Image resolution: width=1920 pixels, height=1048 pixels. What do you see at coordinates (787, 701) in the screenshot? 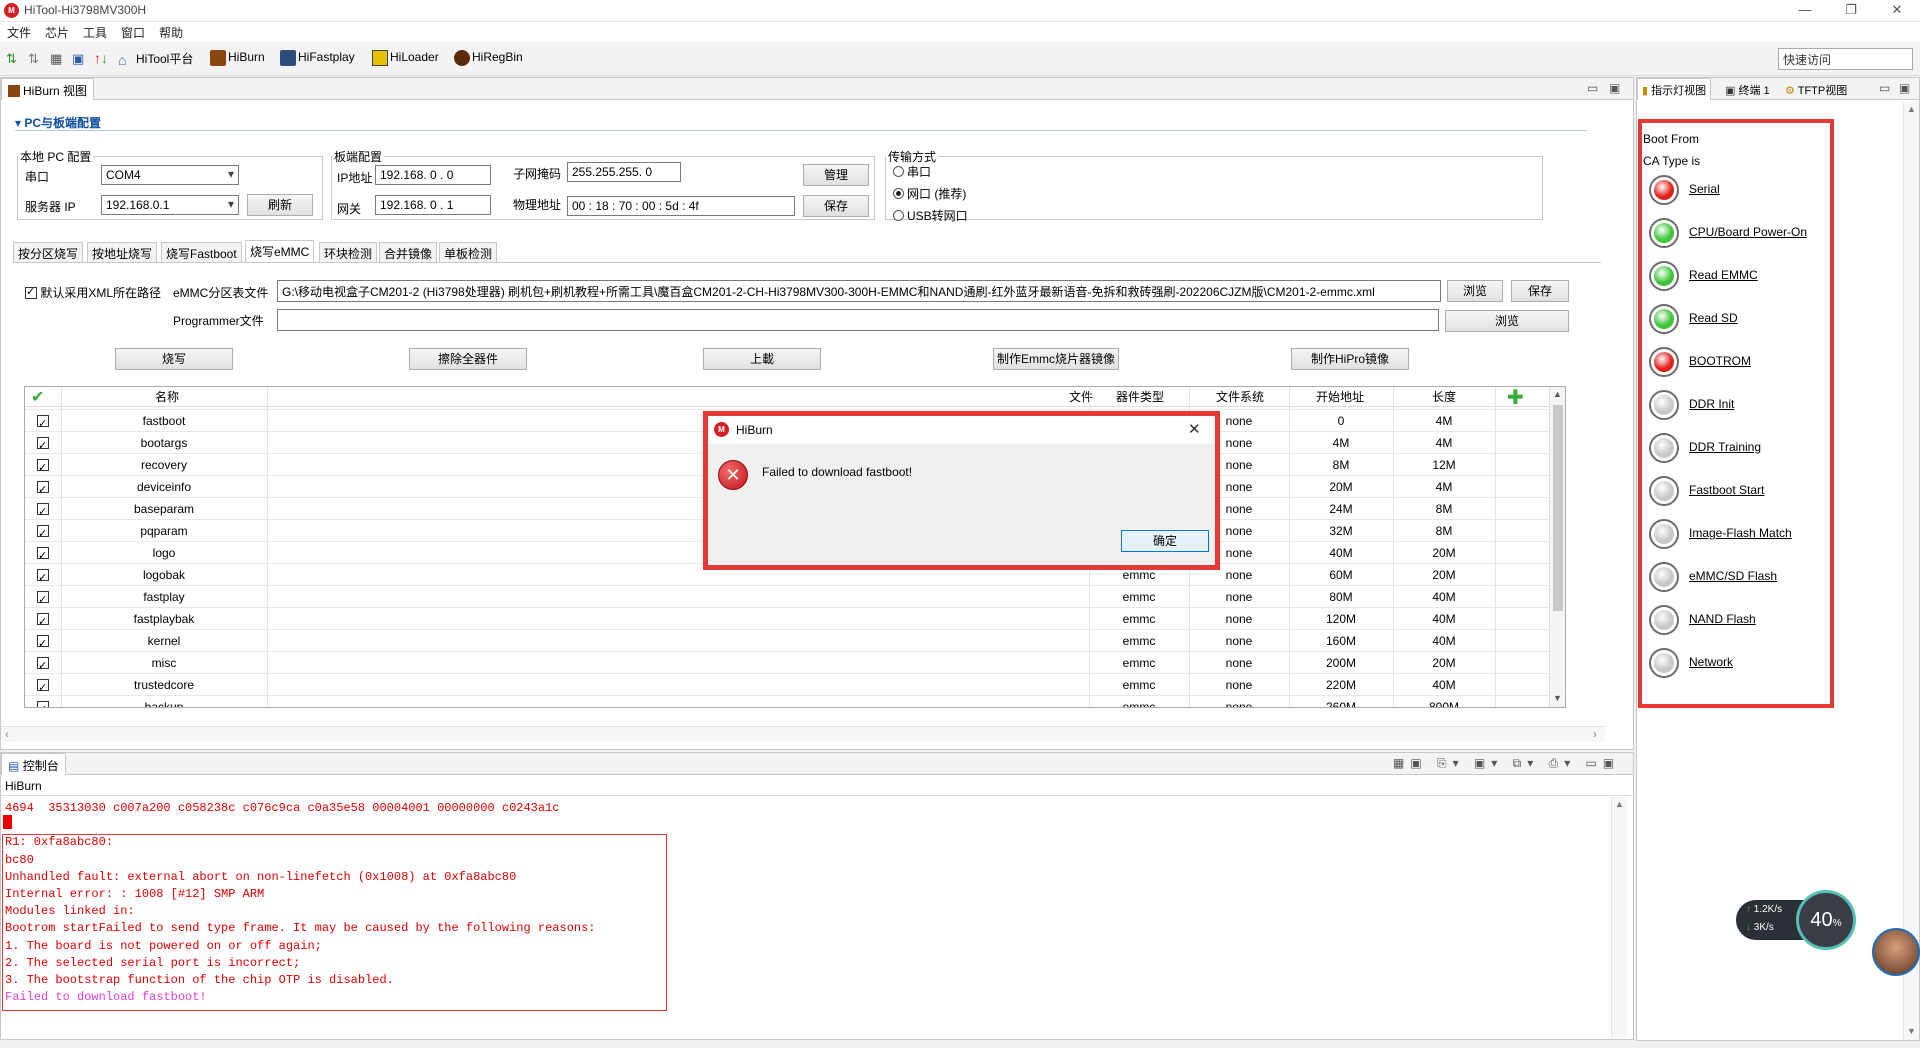
I see `table-row: backup emmc none 260M 800M` at bounding box center [787, 701].